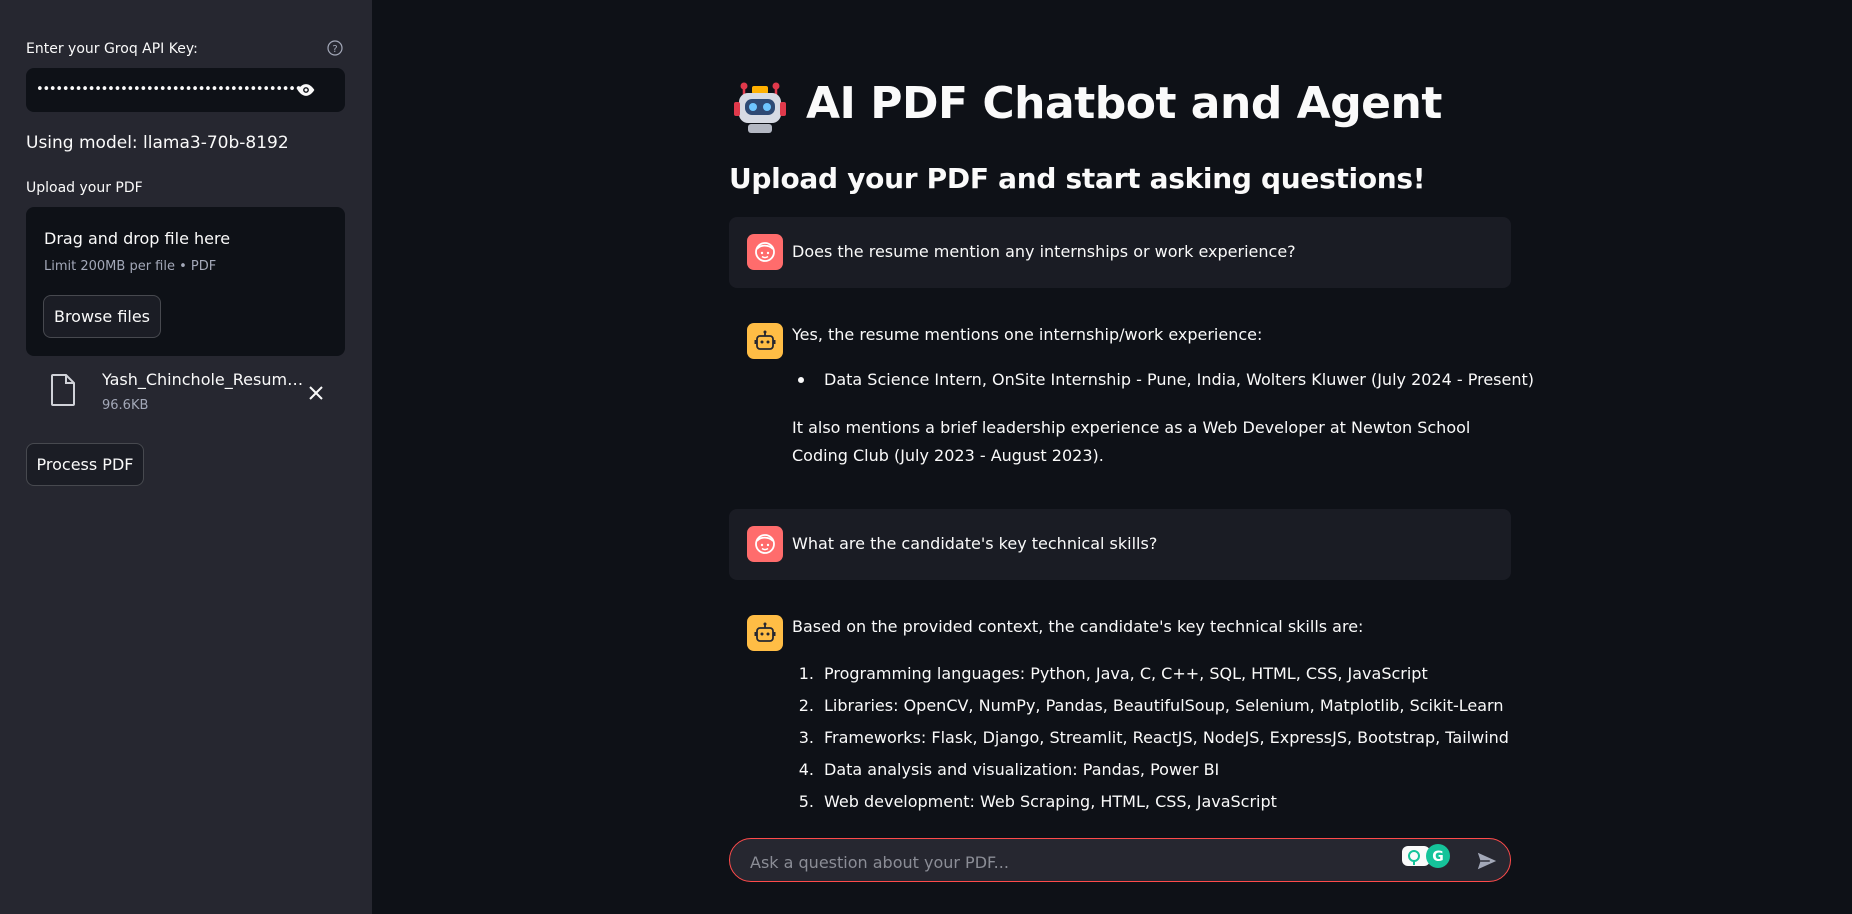 This screenshot has width=1852, height=914. What do you see at coordinates (306, 90) in the screenshot?
I see `eye-icon` at bounding box center [306, 90].